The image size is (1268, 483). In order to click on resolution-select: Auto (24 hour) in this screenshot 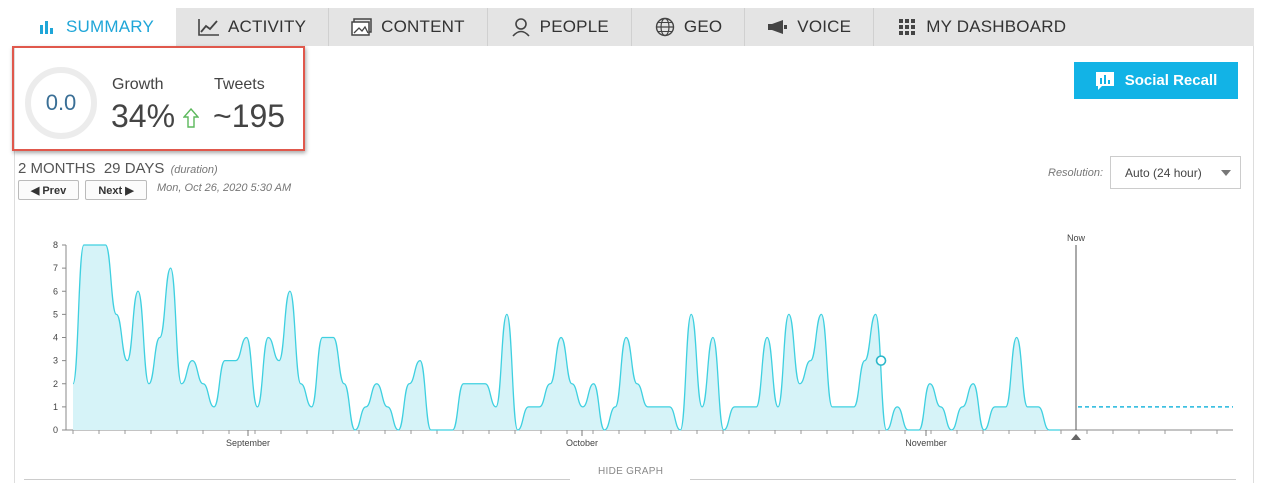, I will do `click(1175, 172)`.